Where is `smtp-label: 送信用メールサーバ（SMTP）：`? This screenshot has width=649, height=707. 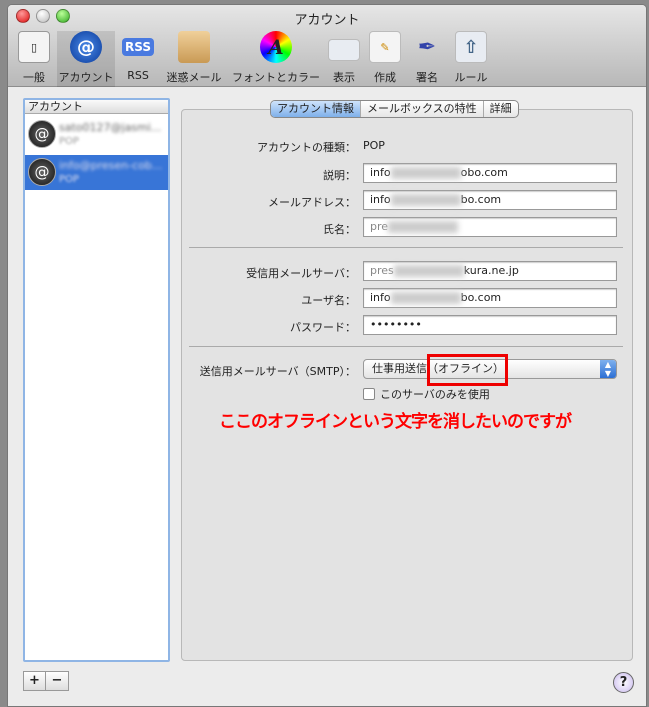 smtp-label: 送信用メールサーバ（SMTP）： is located at coordinates (277, 371).